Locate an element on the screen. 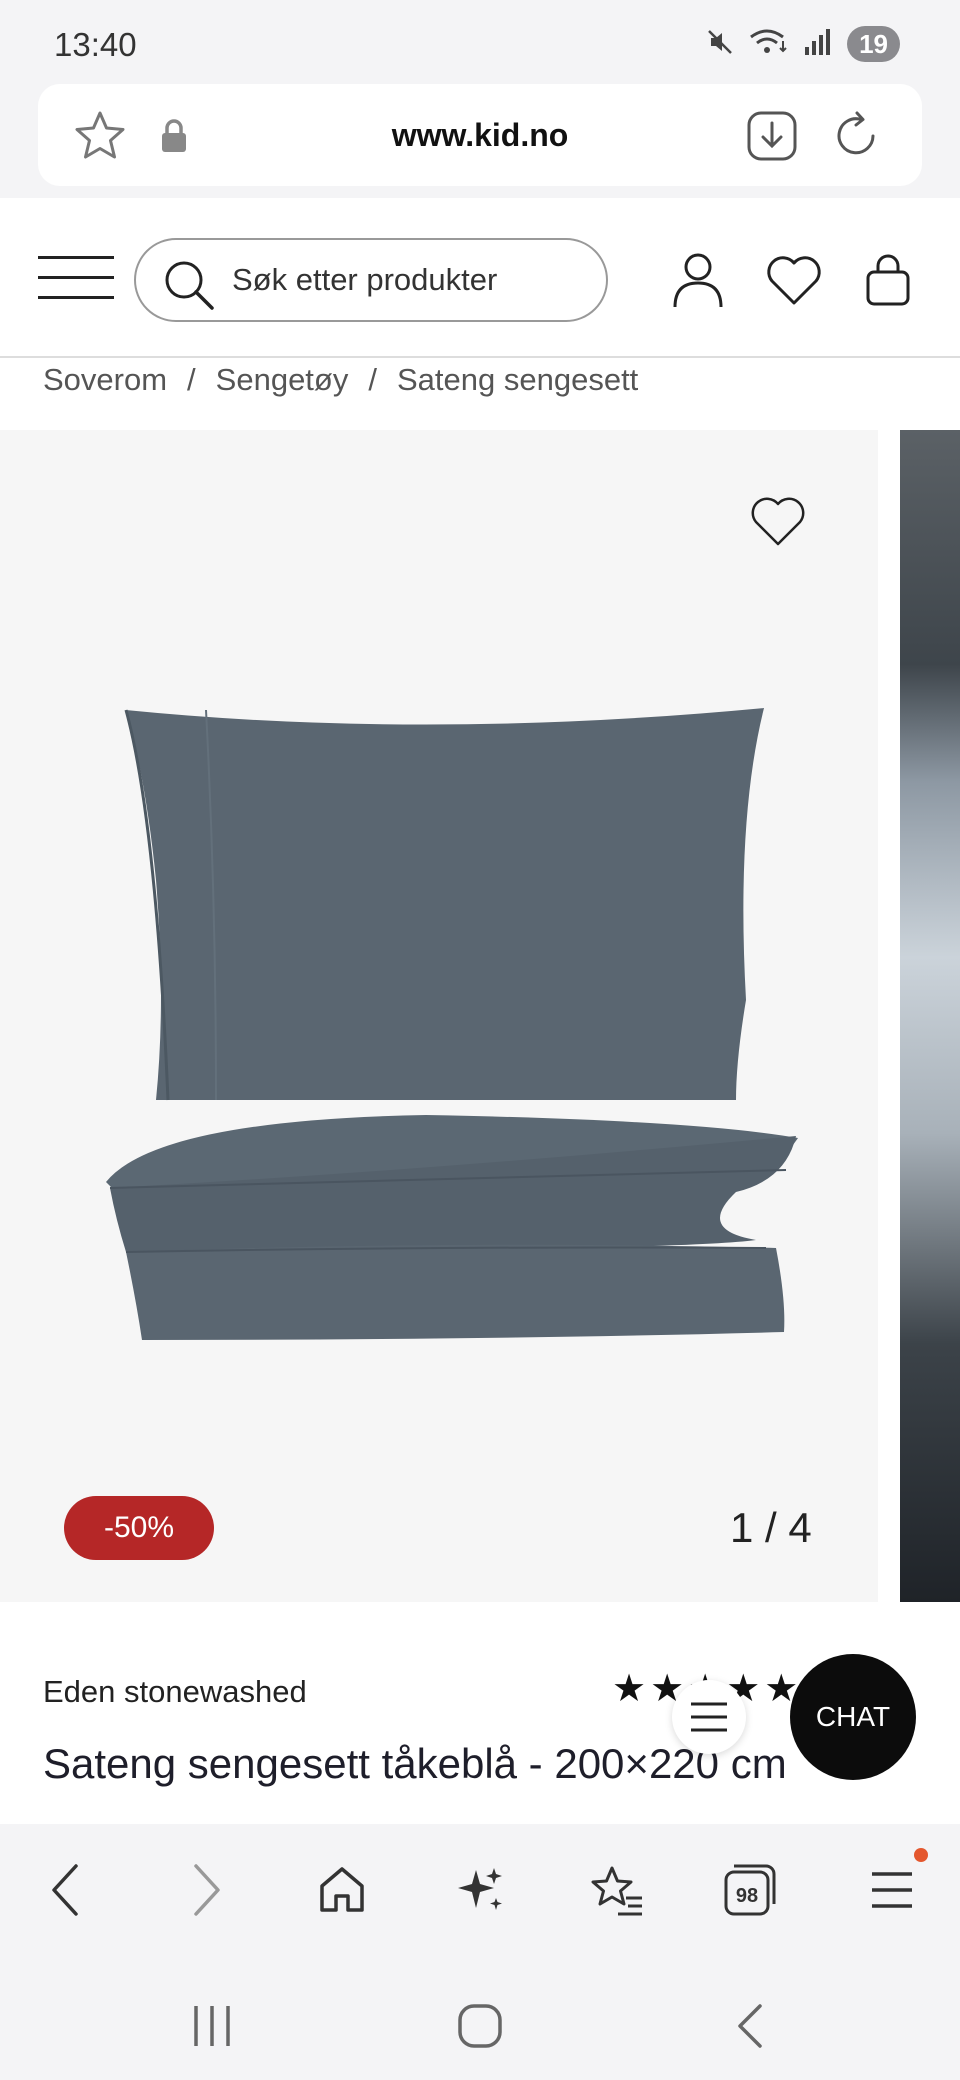 The height and width of the screenshot is (2080, 960). signal-icon is located at coordinates (818, 44).